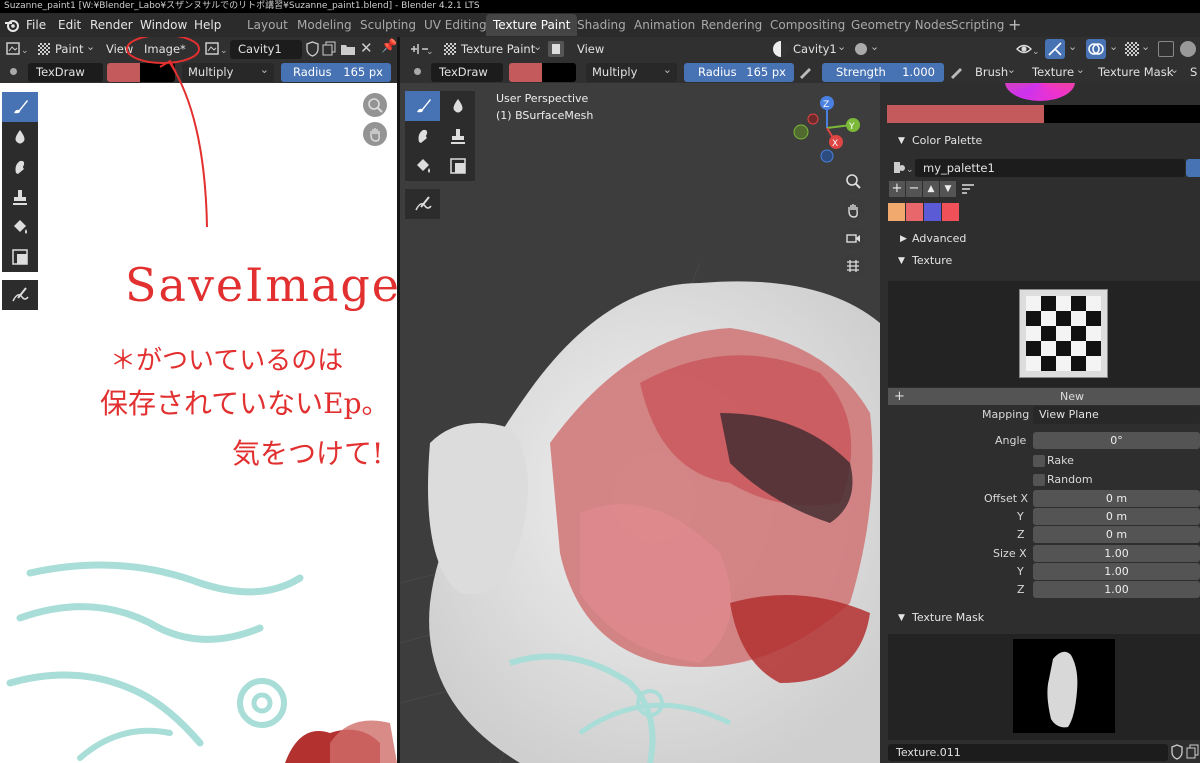  Describe the element at coordinates (664, 25) in the screenshot. I see `tab-animation: Animation` at that location.